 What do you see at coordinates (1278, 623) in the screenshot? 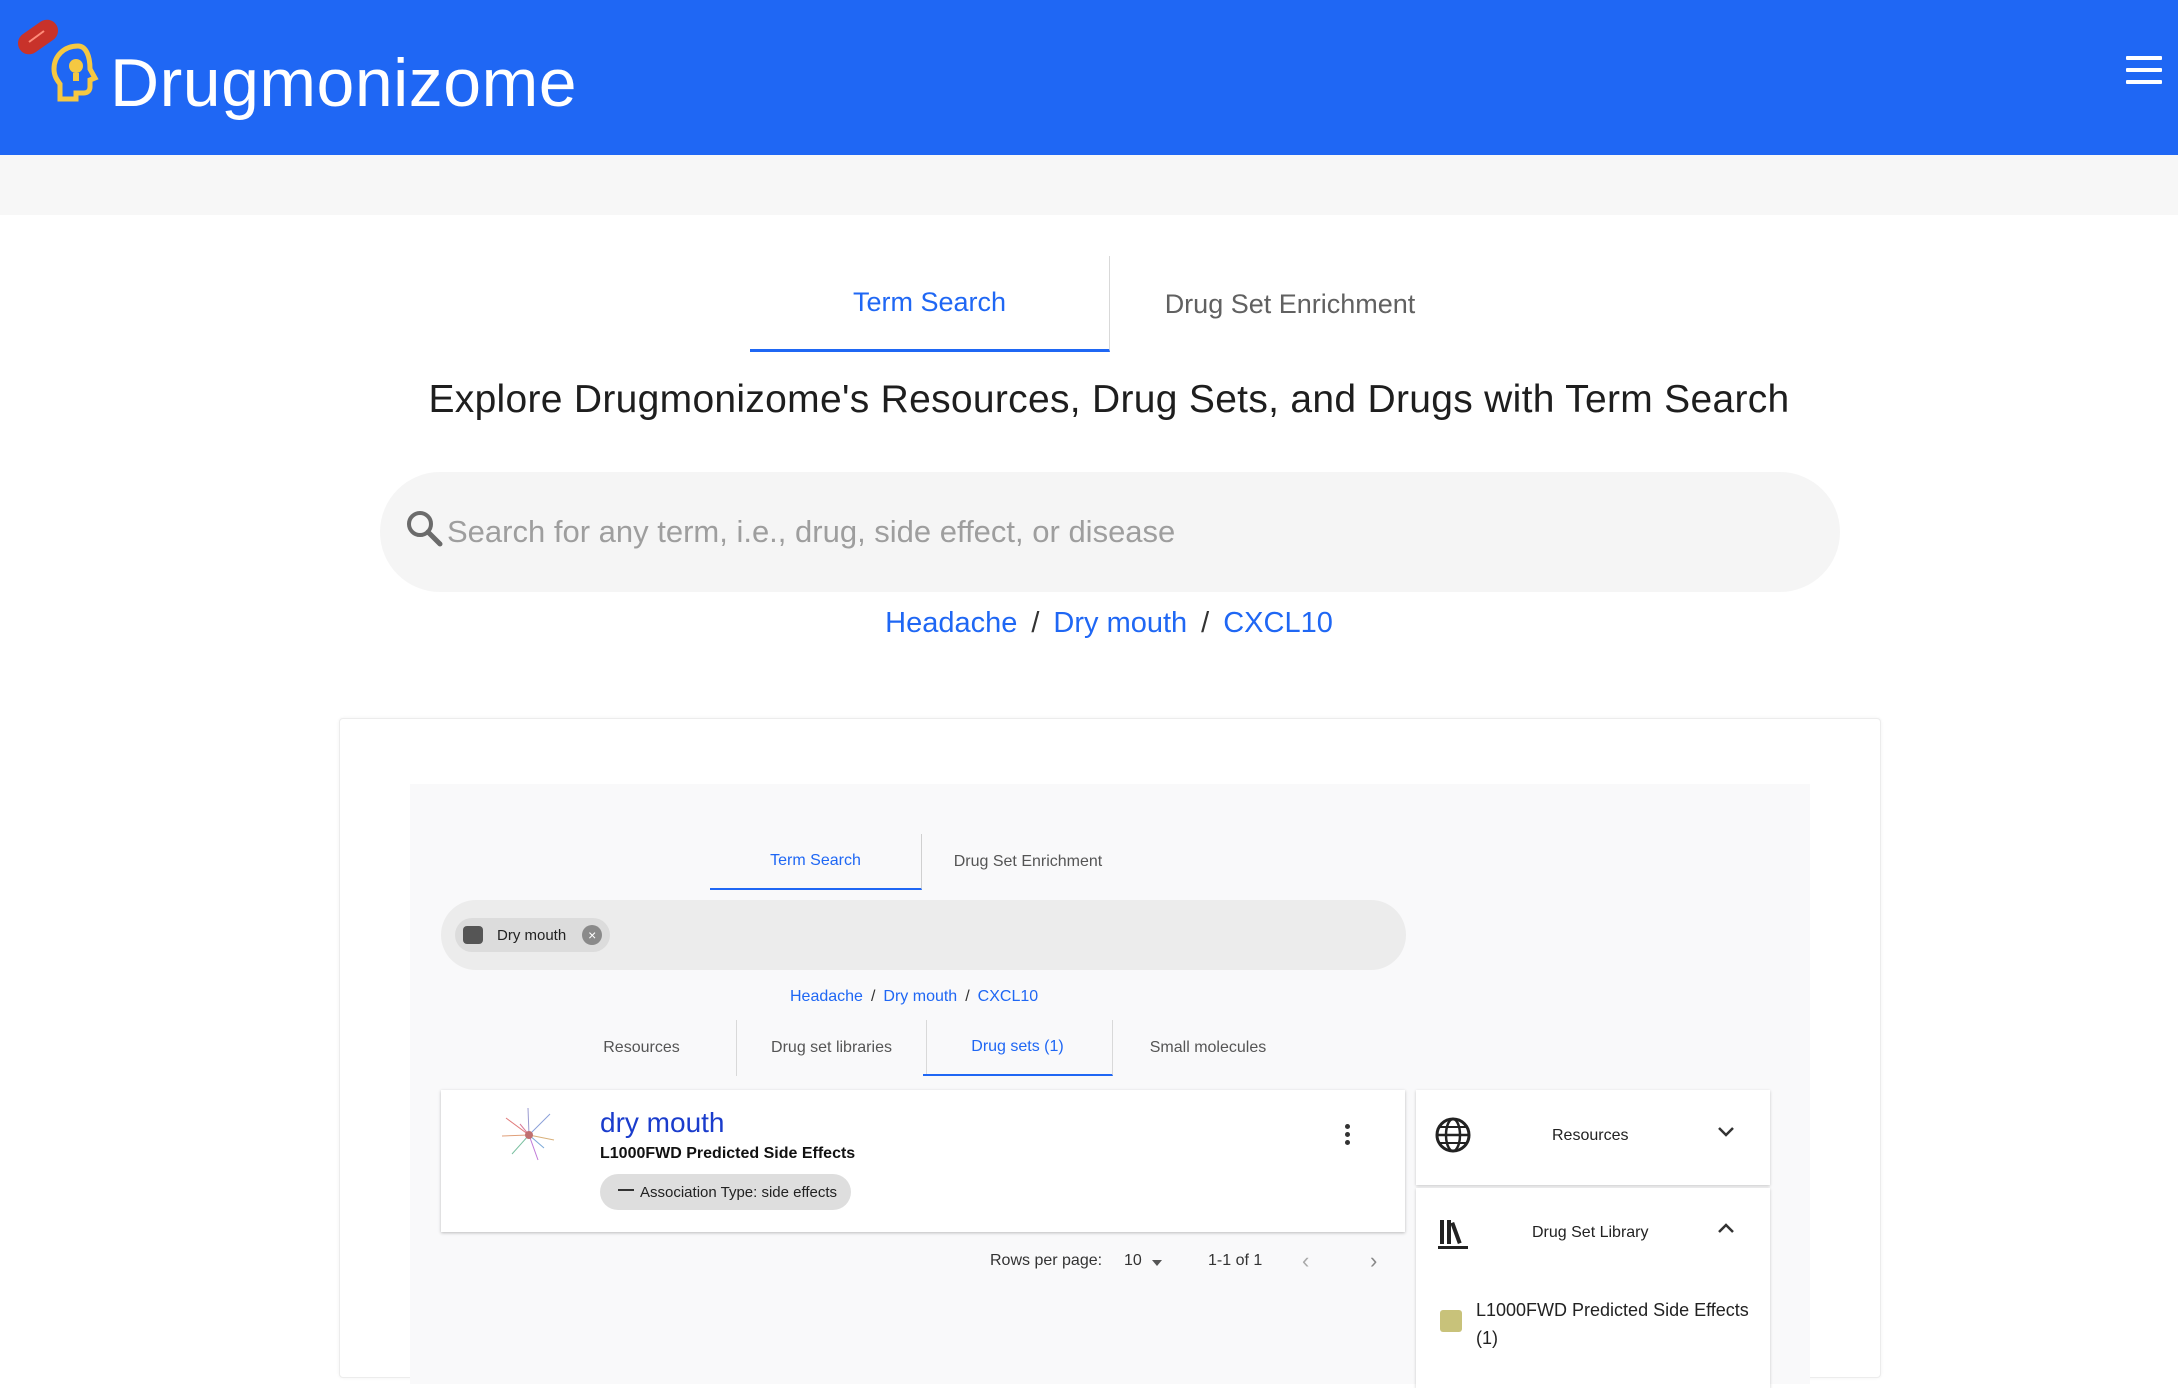
I see `example-cxcl10-link: CXCL10` at bounding box center [1278, 623].